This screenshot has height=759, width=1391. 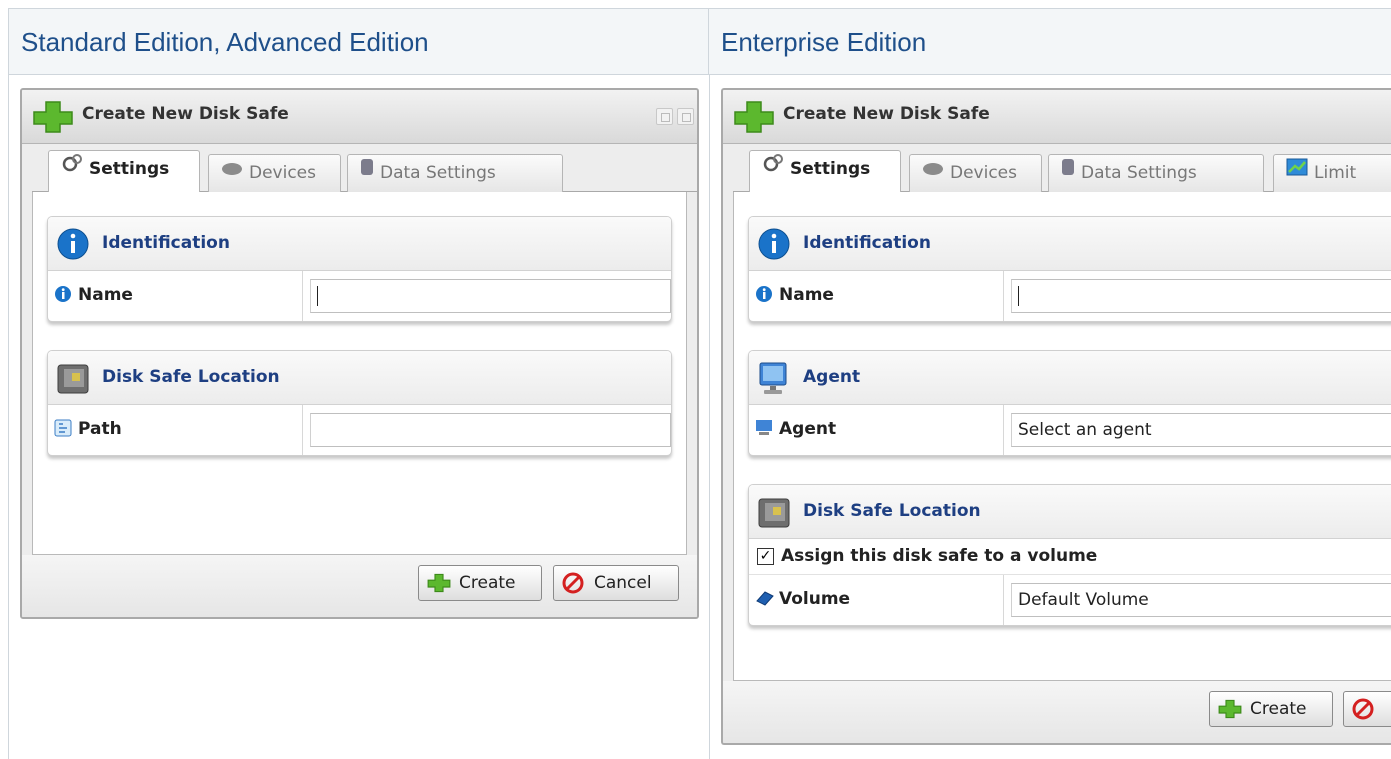 What do you see at coordinates (623, 583) in the screenshot?
I see `cancel-button-label: Cancel` at bounding box center [623, 583].